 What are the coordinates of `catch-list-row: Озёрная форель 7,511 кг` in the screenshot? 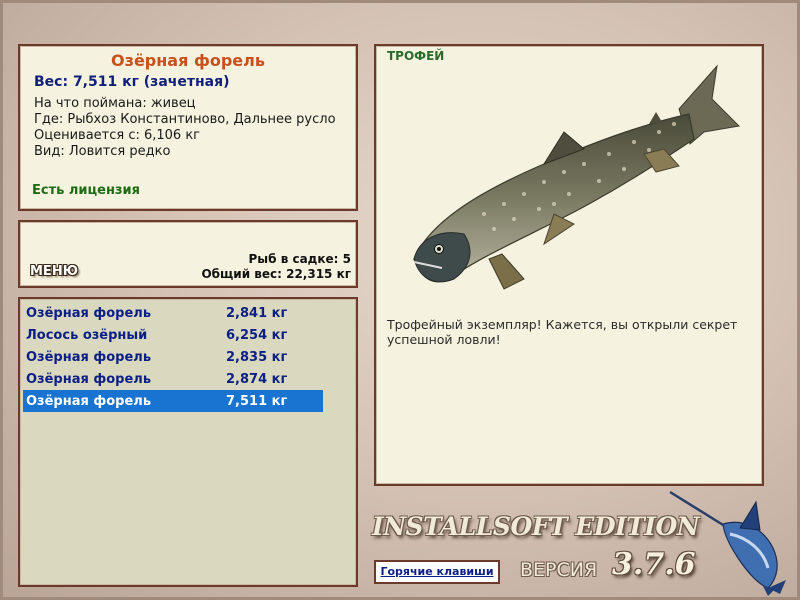 It's located at (173, 401).